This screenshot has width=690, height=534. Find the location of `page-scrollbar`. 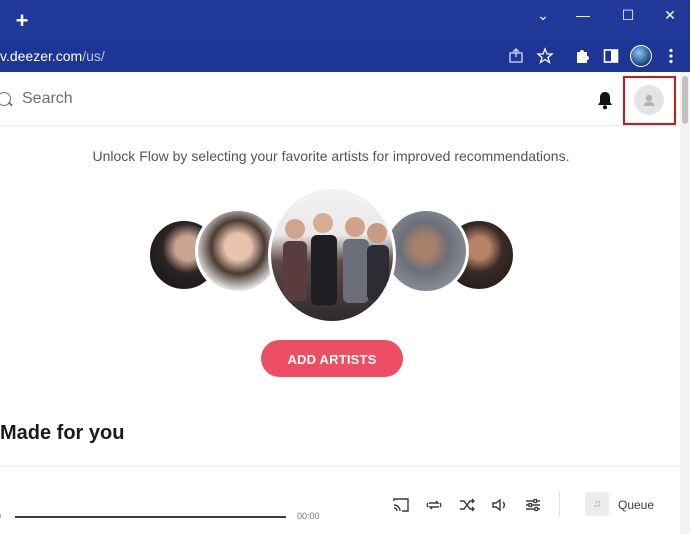

page-scrollbar is located at coordinates (685, 303).